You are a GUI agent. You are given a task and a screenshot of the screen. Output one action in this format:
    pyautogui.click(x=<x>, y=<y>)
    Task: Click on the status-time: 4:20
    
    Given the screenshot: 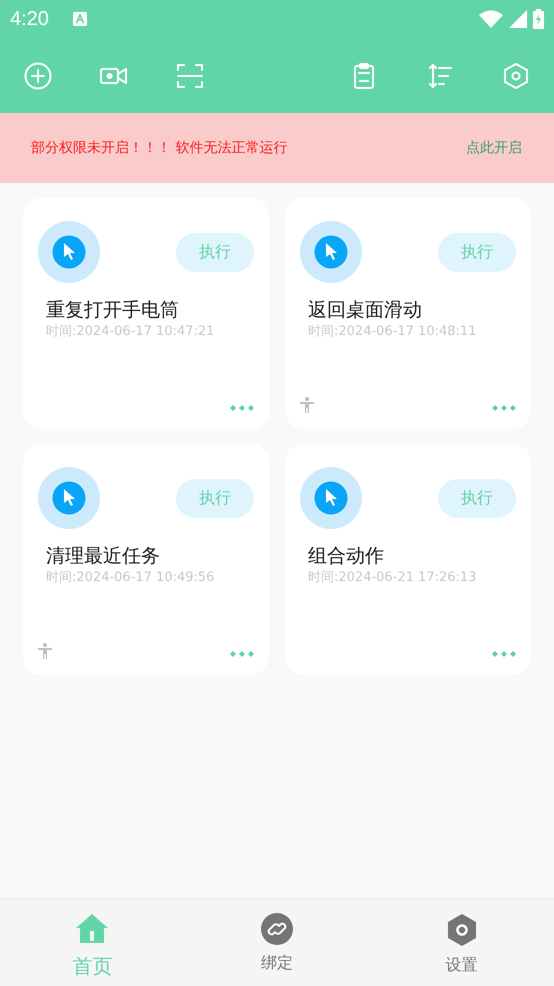 What is the action you would take?
    pyautogui.click(x=29, y=19)
    